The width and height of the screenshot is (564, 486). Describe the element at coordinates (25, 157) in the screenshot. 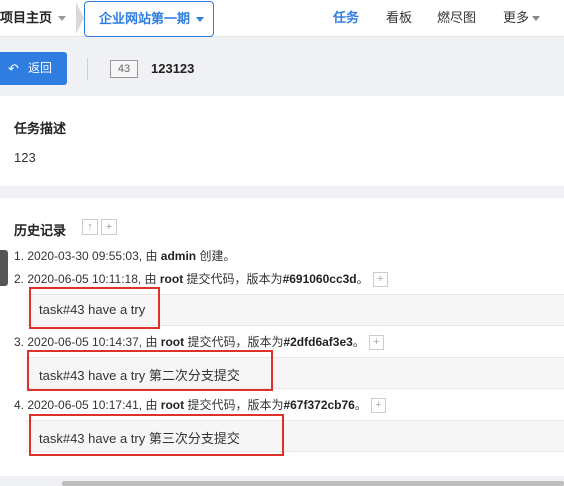

I see `description-text: 123` at that location.